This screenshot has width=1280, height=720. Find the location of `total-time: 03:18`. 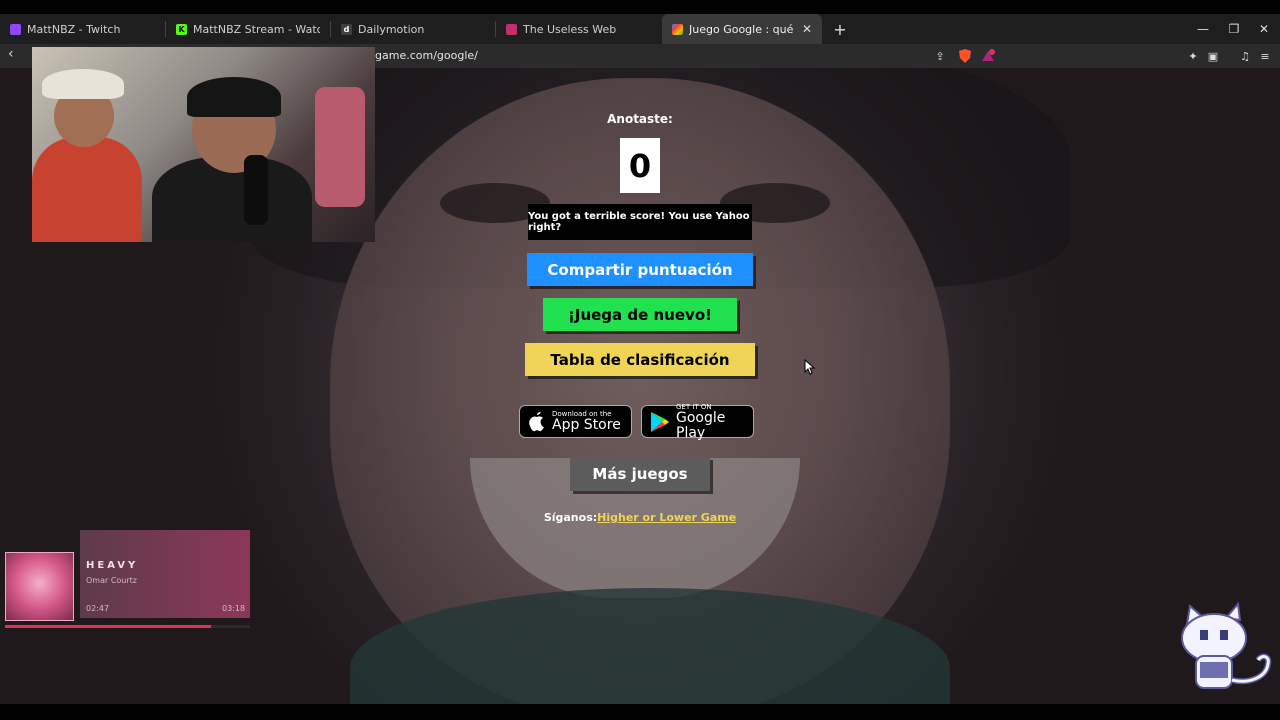

total-time: 03:18 is located at coordinates (234, 608).